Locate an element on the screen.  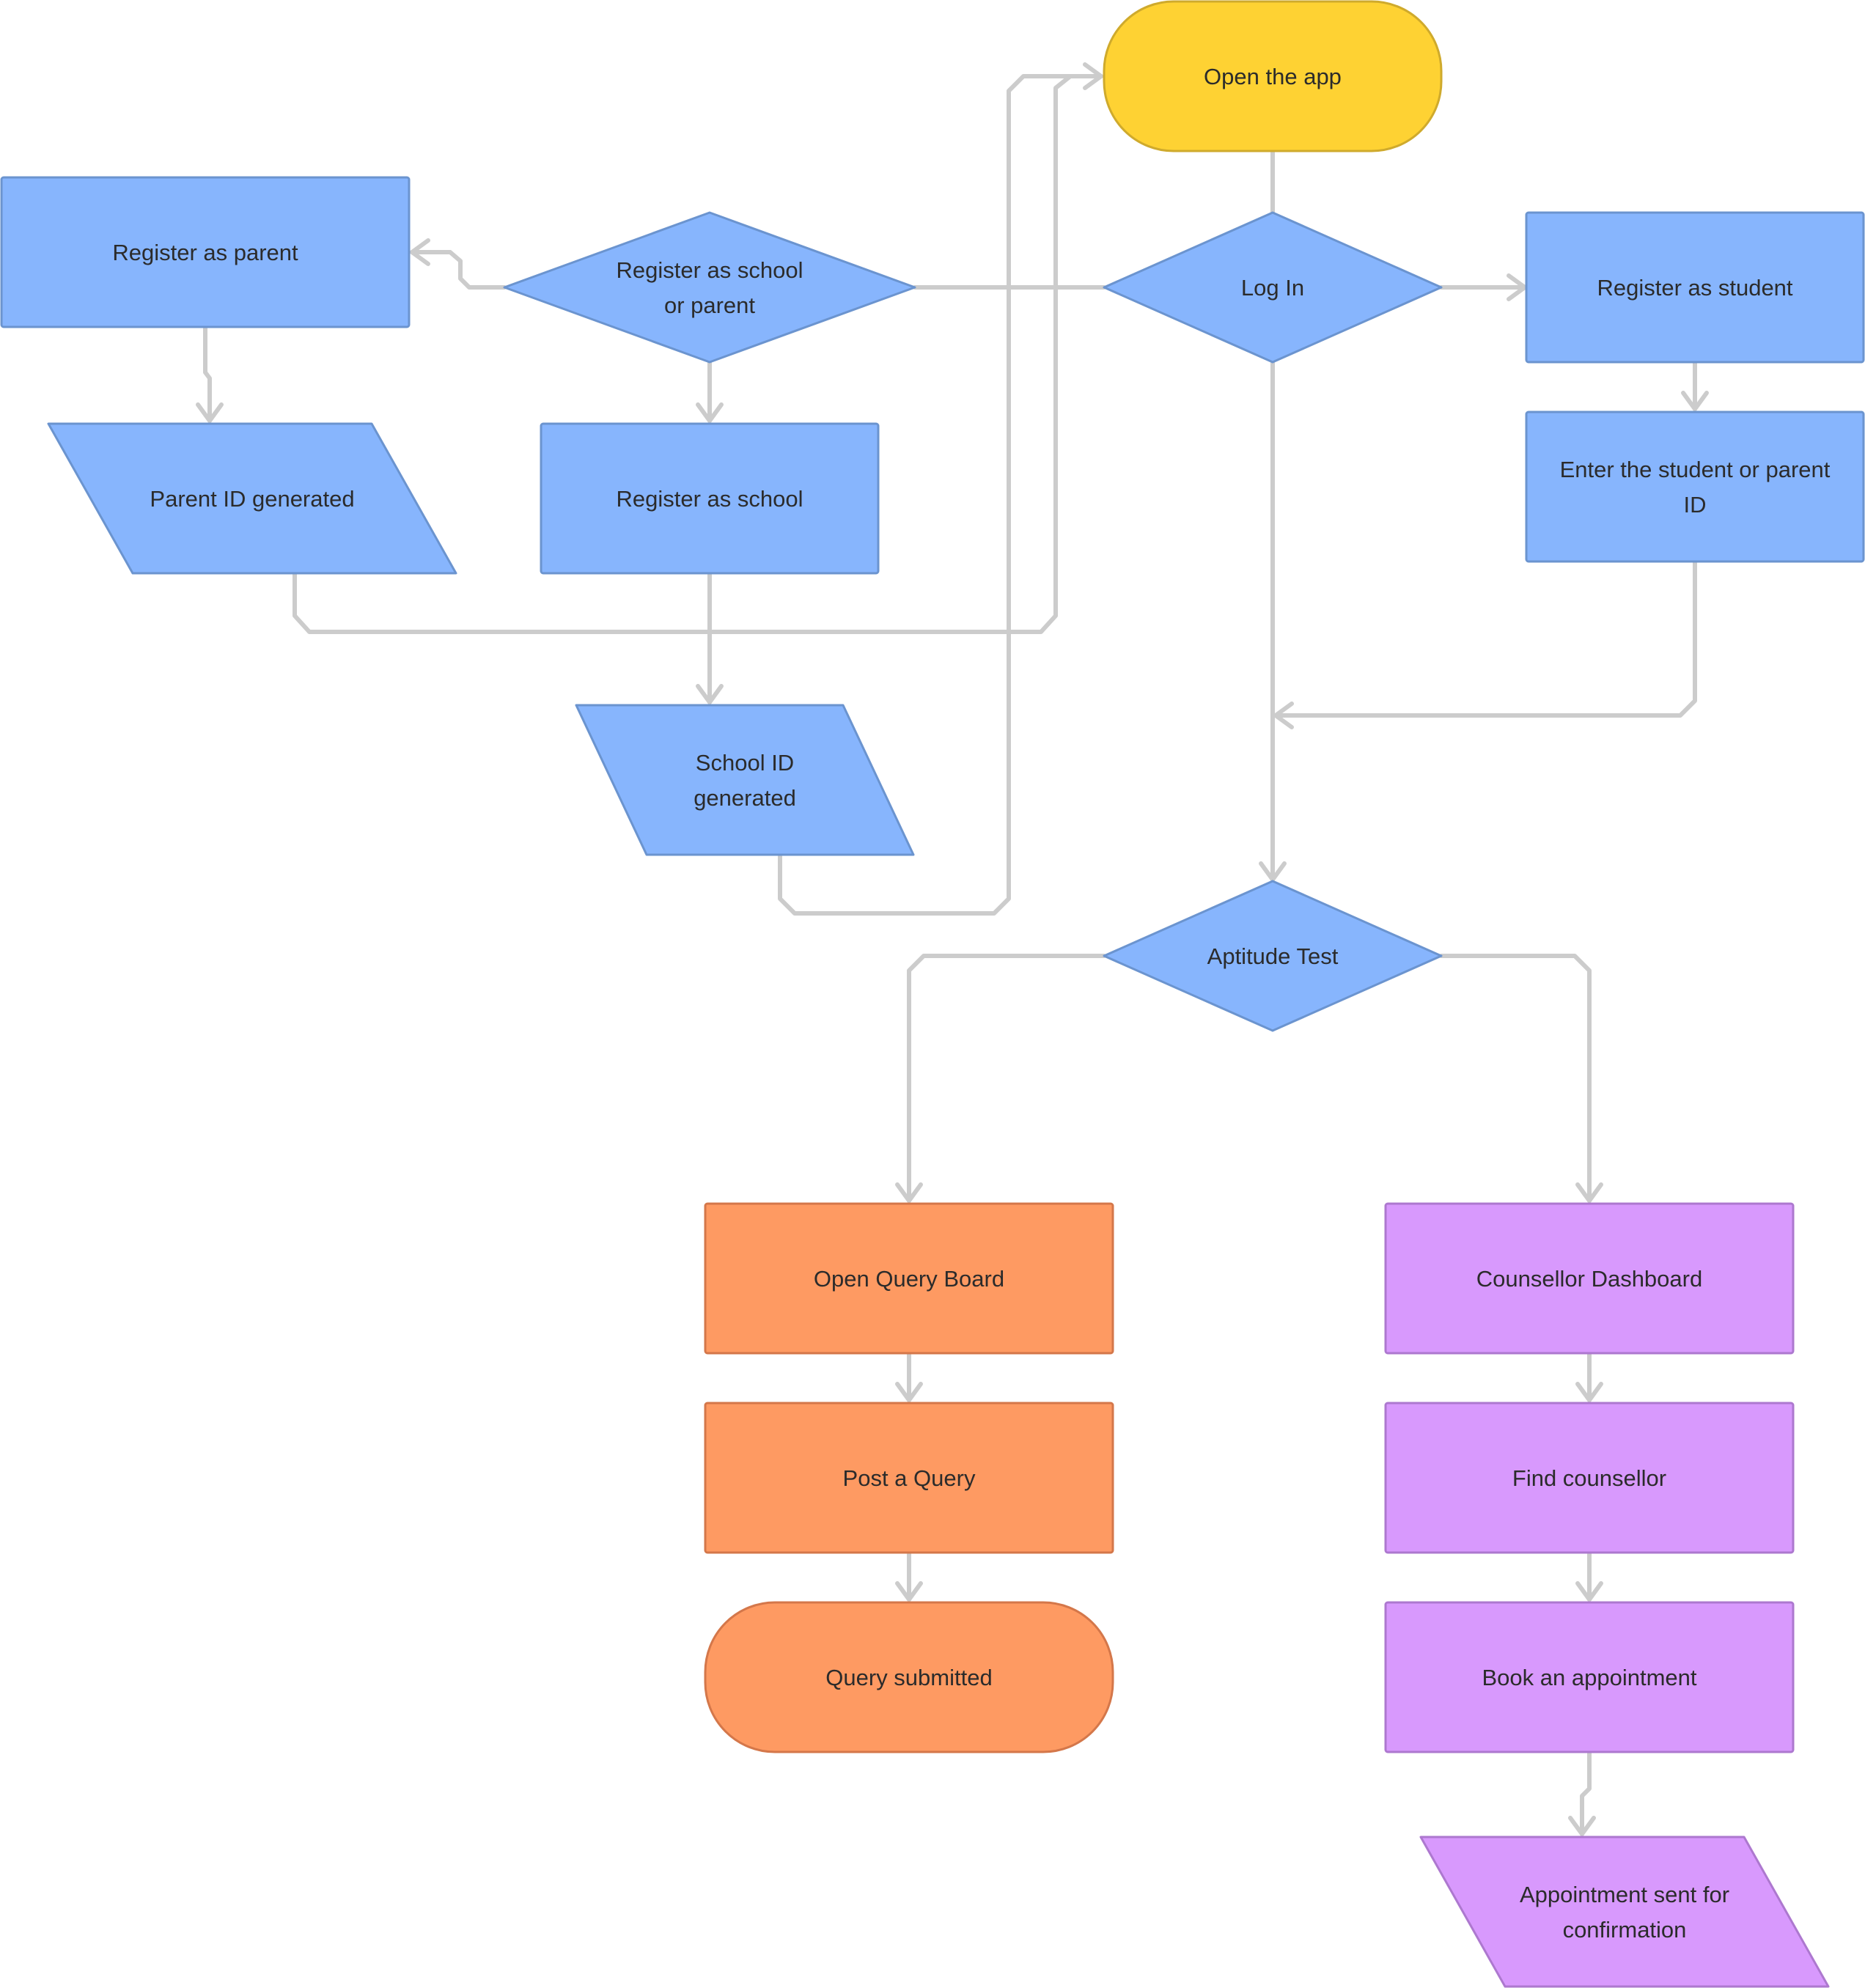
edge-login-to-aptitude is located at coordinates (1273, 621).